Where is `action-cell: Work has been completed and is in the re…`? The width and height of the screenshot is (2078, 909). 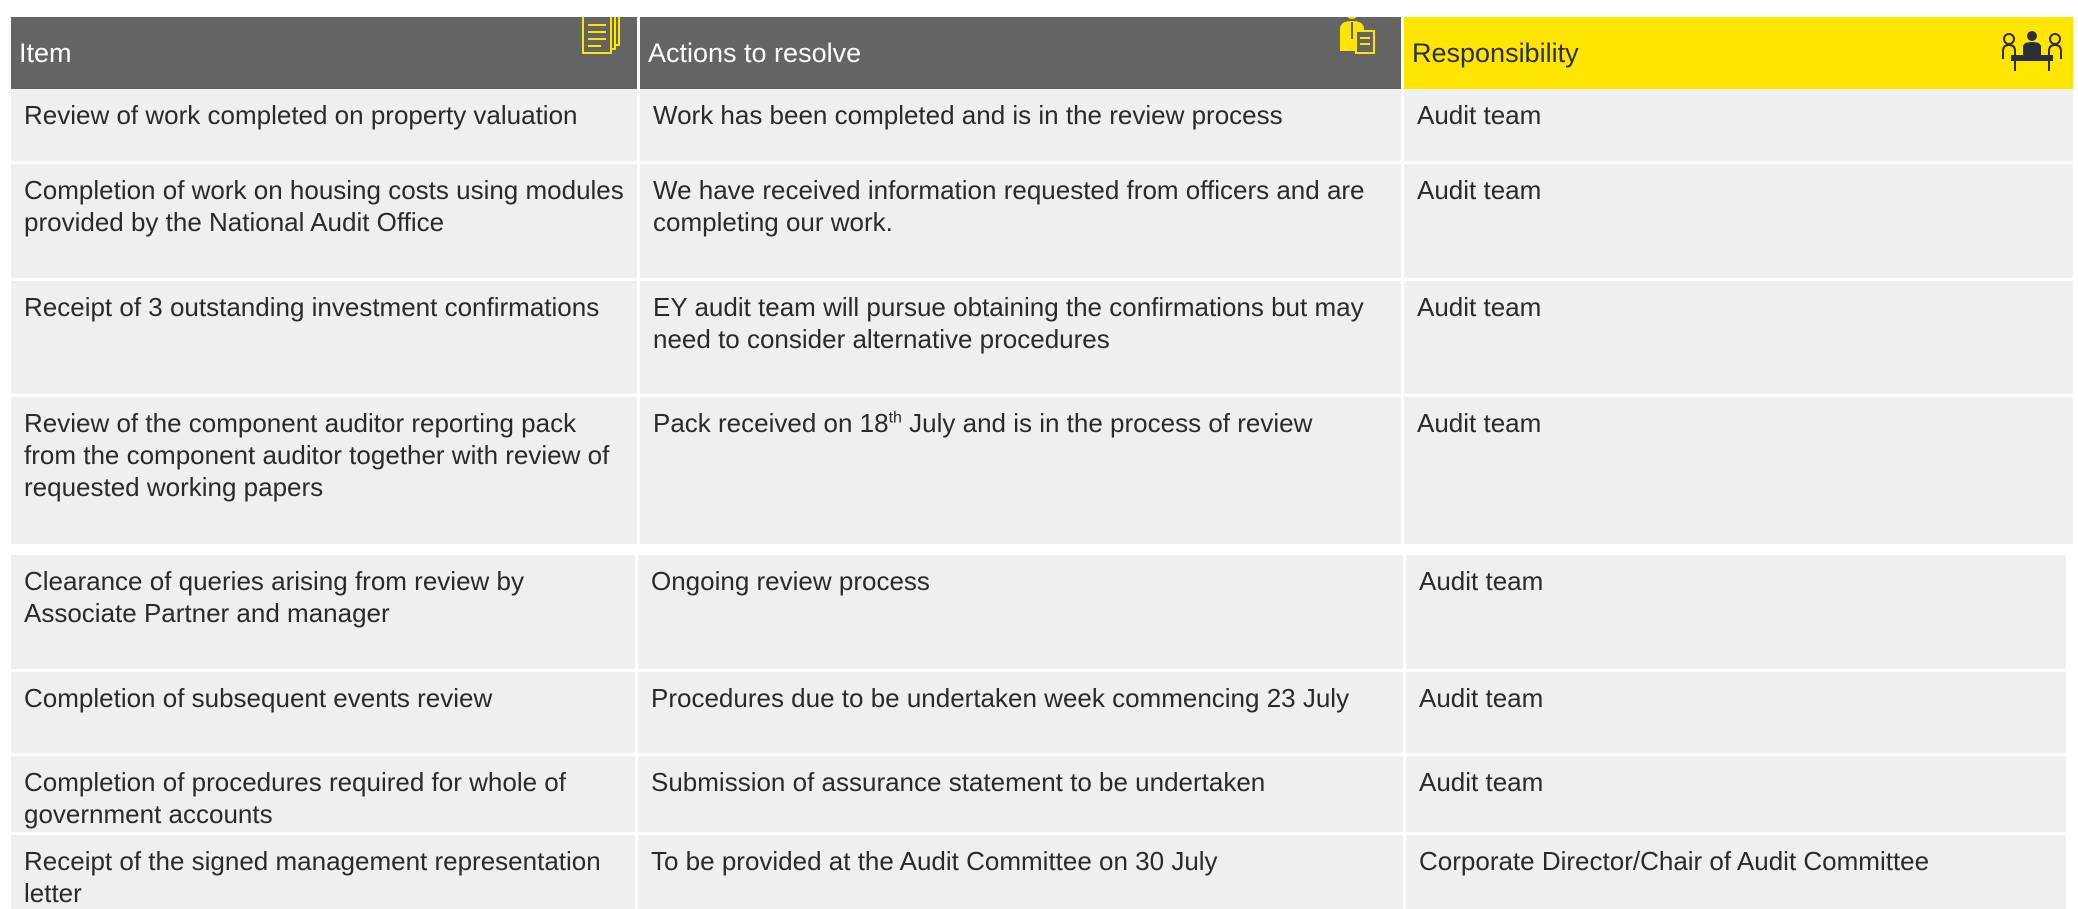 action-cell: Work has been completed and is in the re… is located at coordinates (1022, 126).